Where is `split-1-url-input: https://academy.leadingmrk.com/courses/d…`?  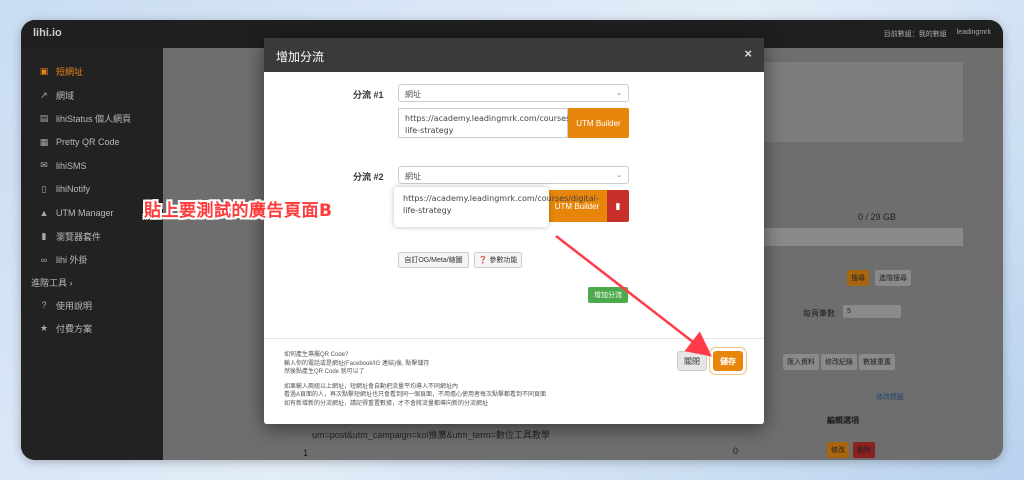 split-1-url-input: https://academy.leadingmrk.com/courses/d… is located at coordinates (499, 123).